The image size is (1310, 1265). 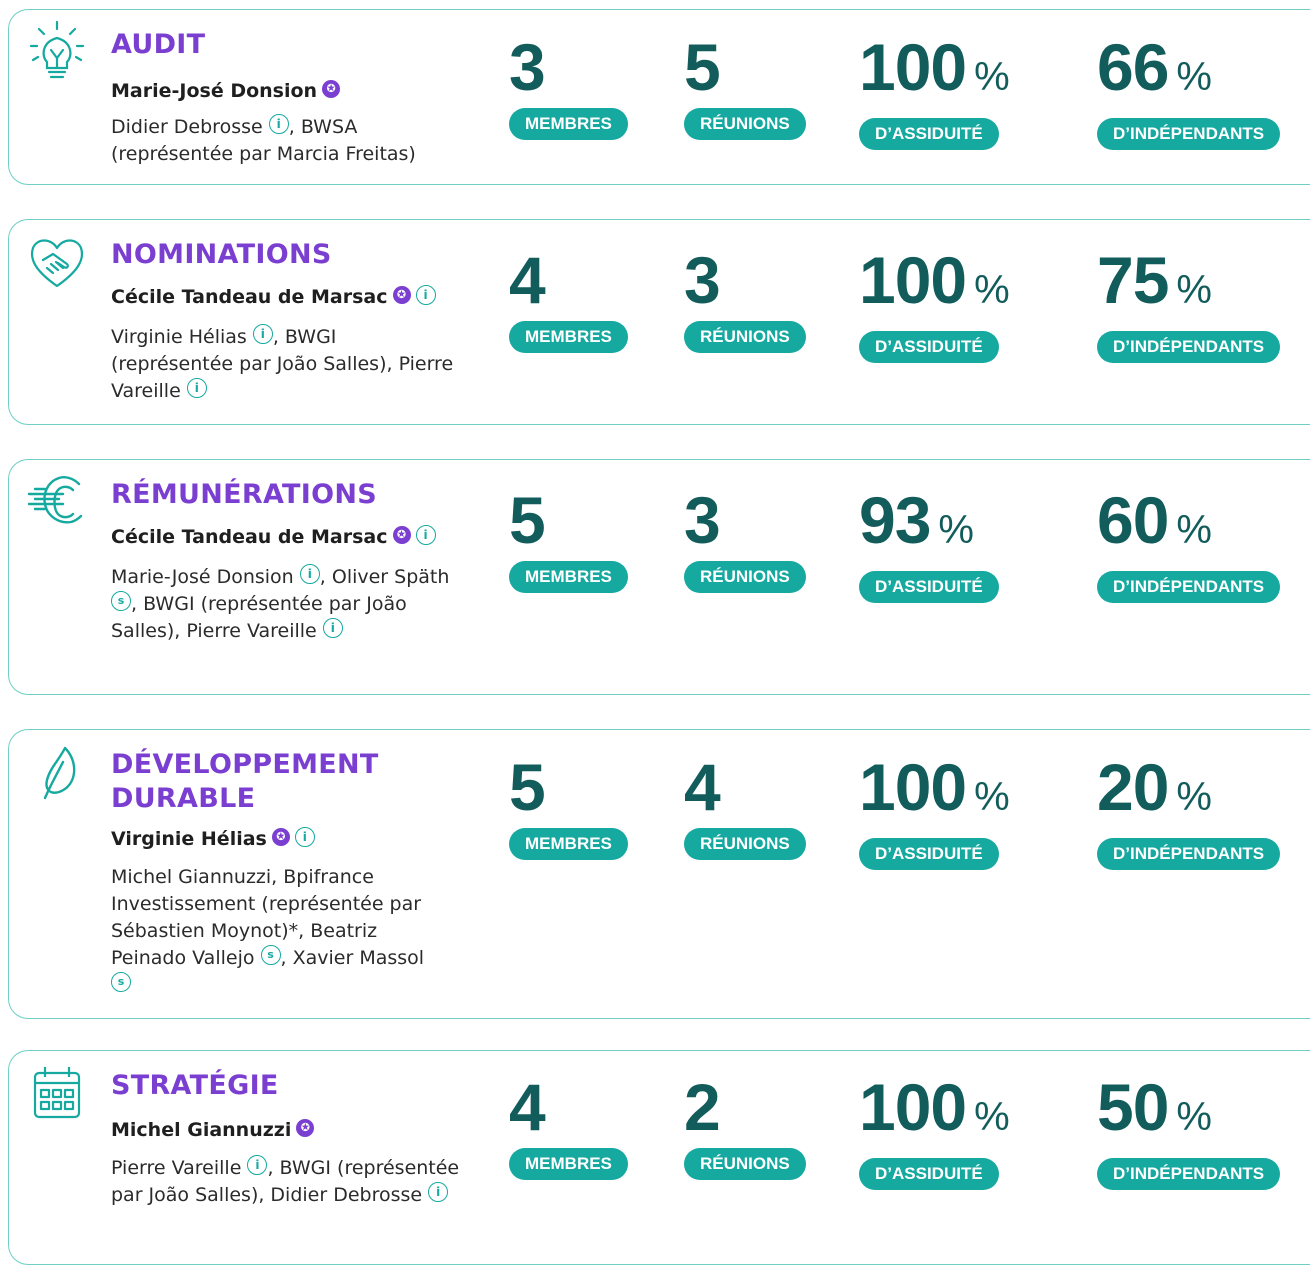 I want to click on chair-name: Marie-José Donsion, so click(x=214, y=91).